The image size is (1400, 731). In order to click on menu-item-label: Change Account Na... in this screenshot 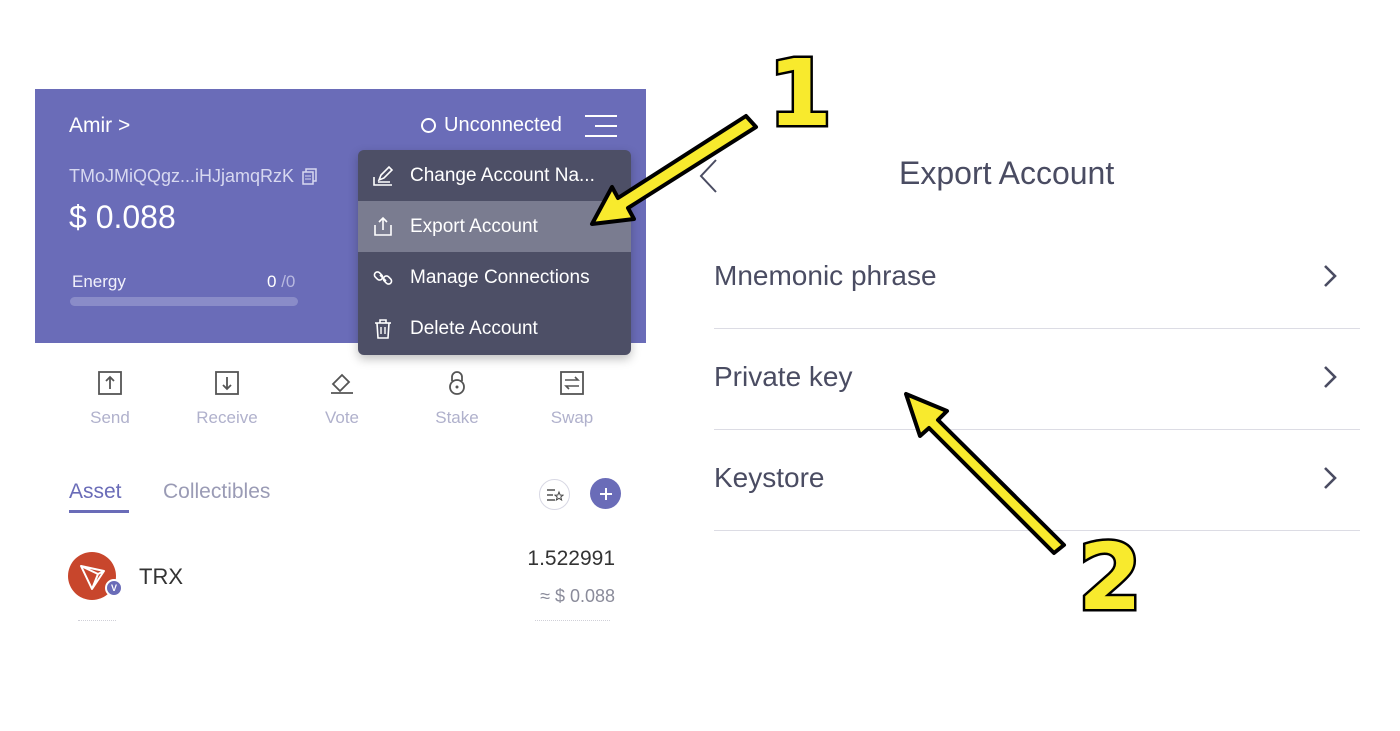, I will do `click(502, 175)`.